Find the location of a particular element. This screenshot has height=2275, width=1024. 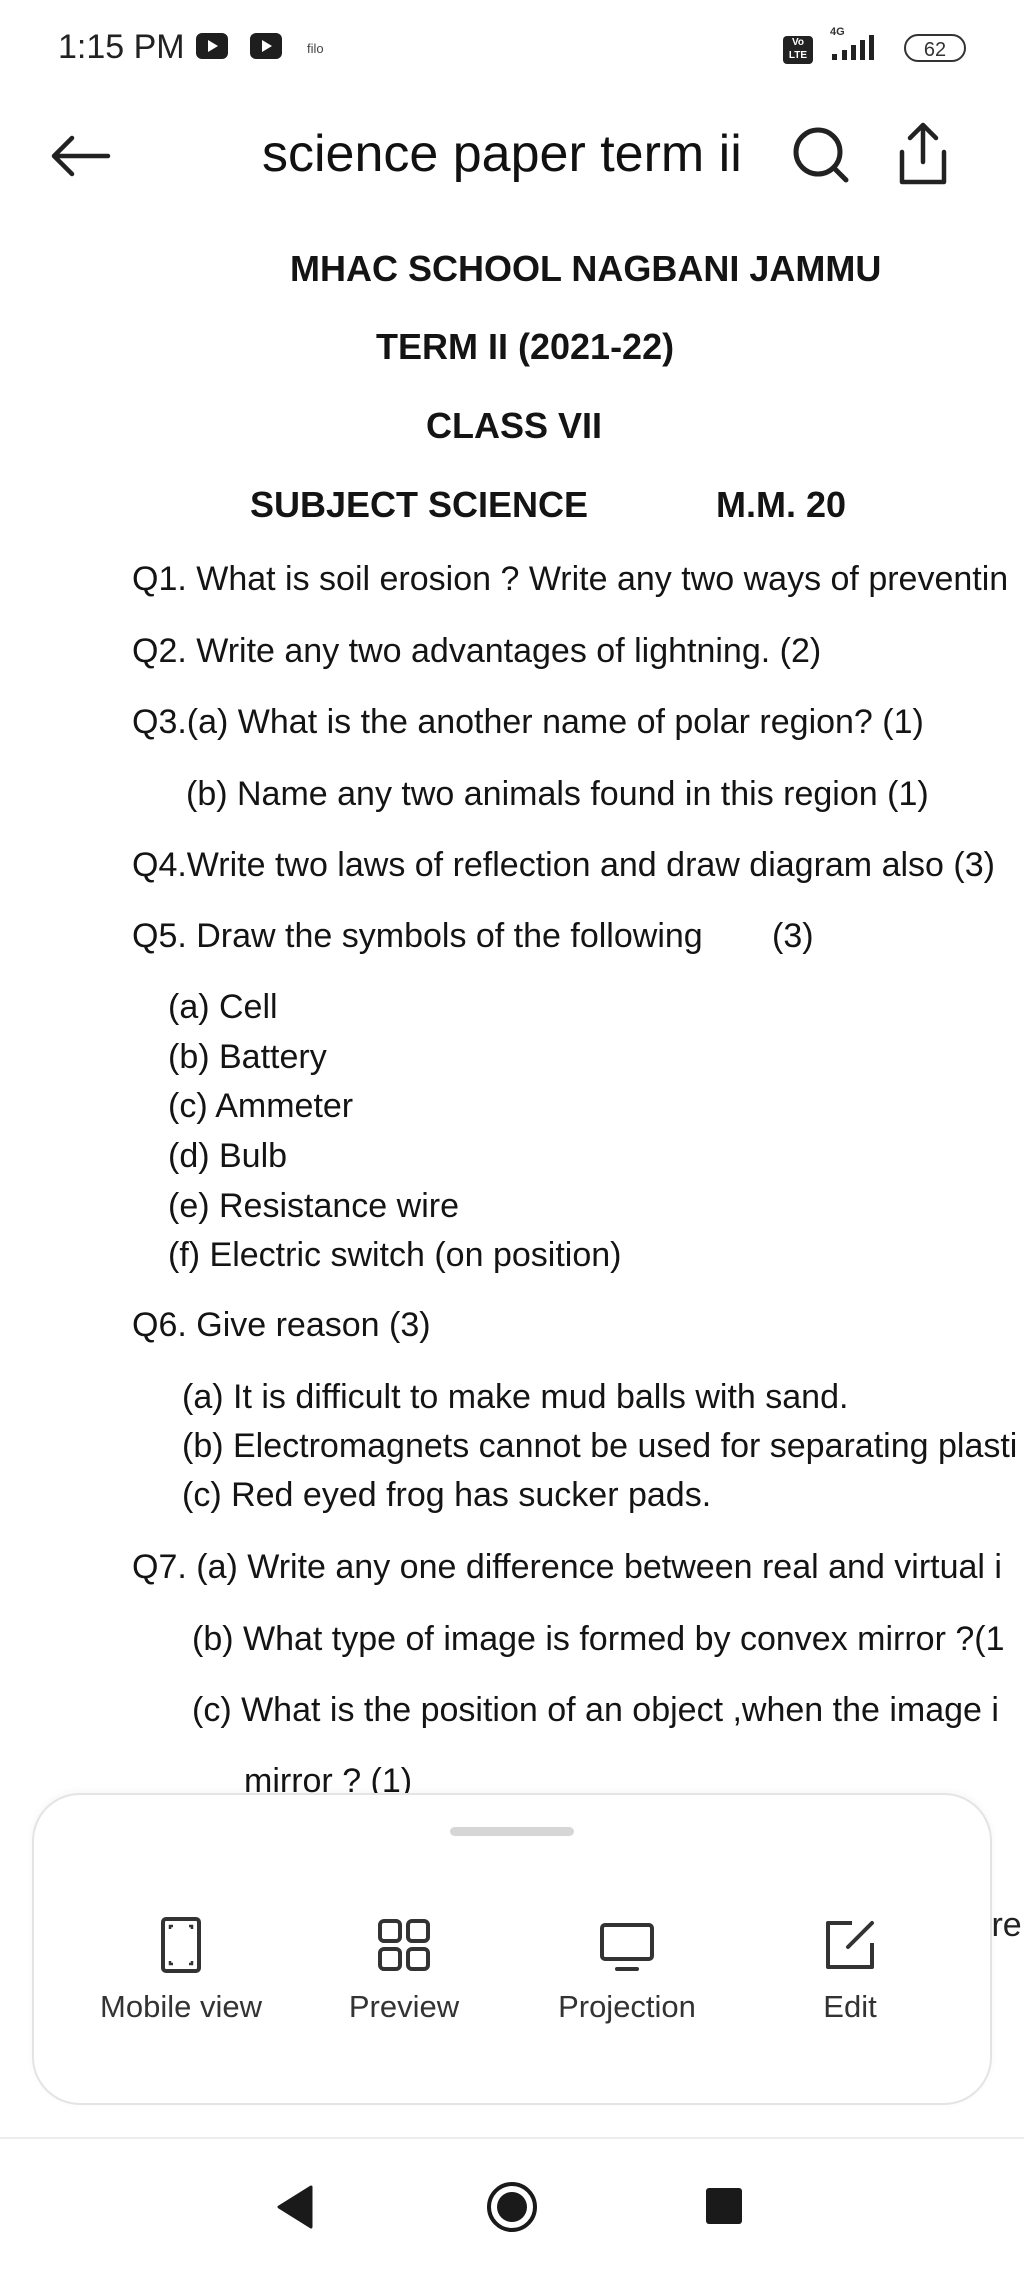

status-time: 1:15 PM is located at coordinates (121, 47).